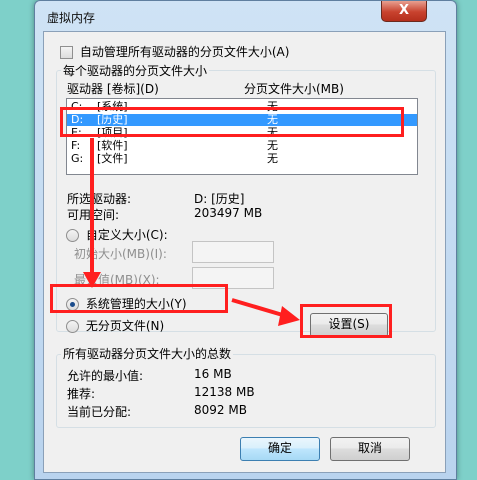 The width and height of the screenshot is (477, 480). Describe the element at coordinates (92, 280) in the screenshot. I see `annotation-arrowhead-down` at that location.